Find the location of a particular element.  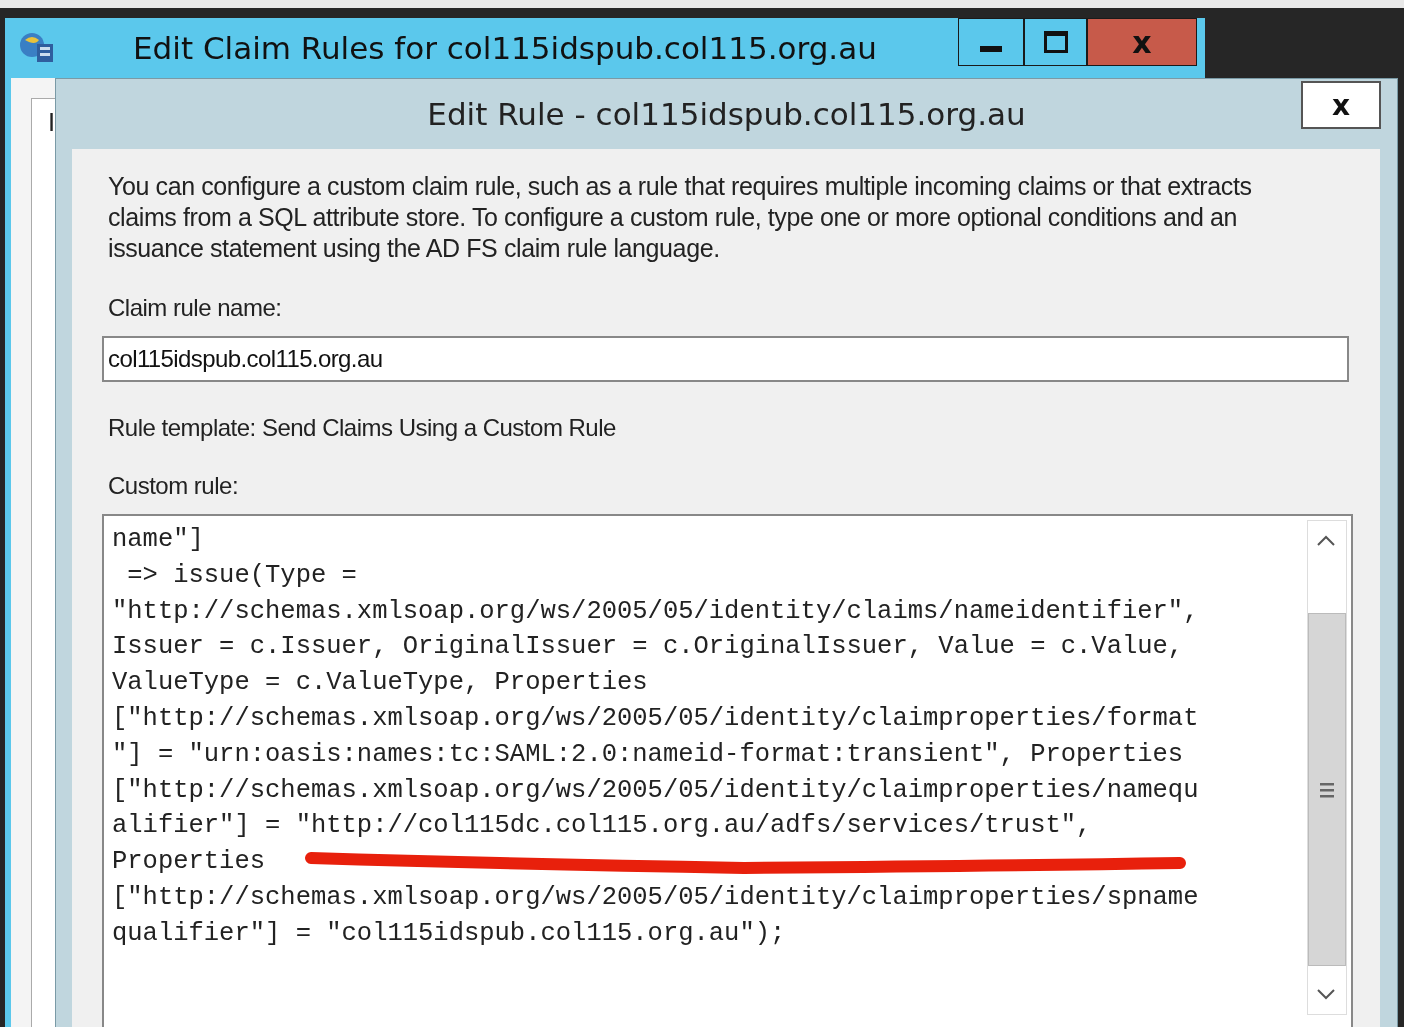

list-text: I is located at coordinates (52, 123).